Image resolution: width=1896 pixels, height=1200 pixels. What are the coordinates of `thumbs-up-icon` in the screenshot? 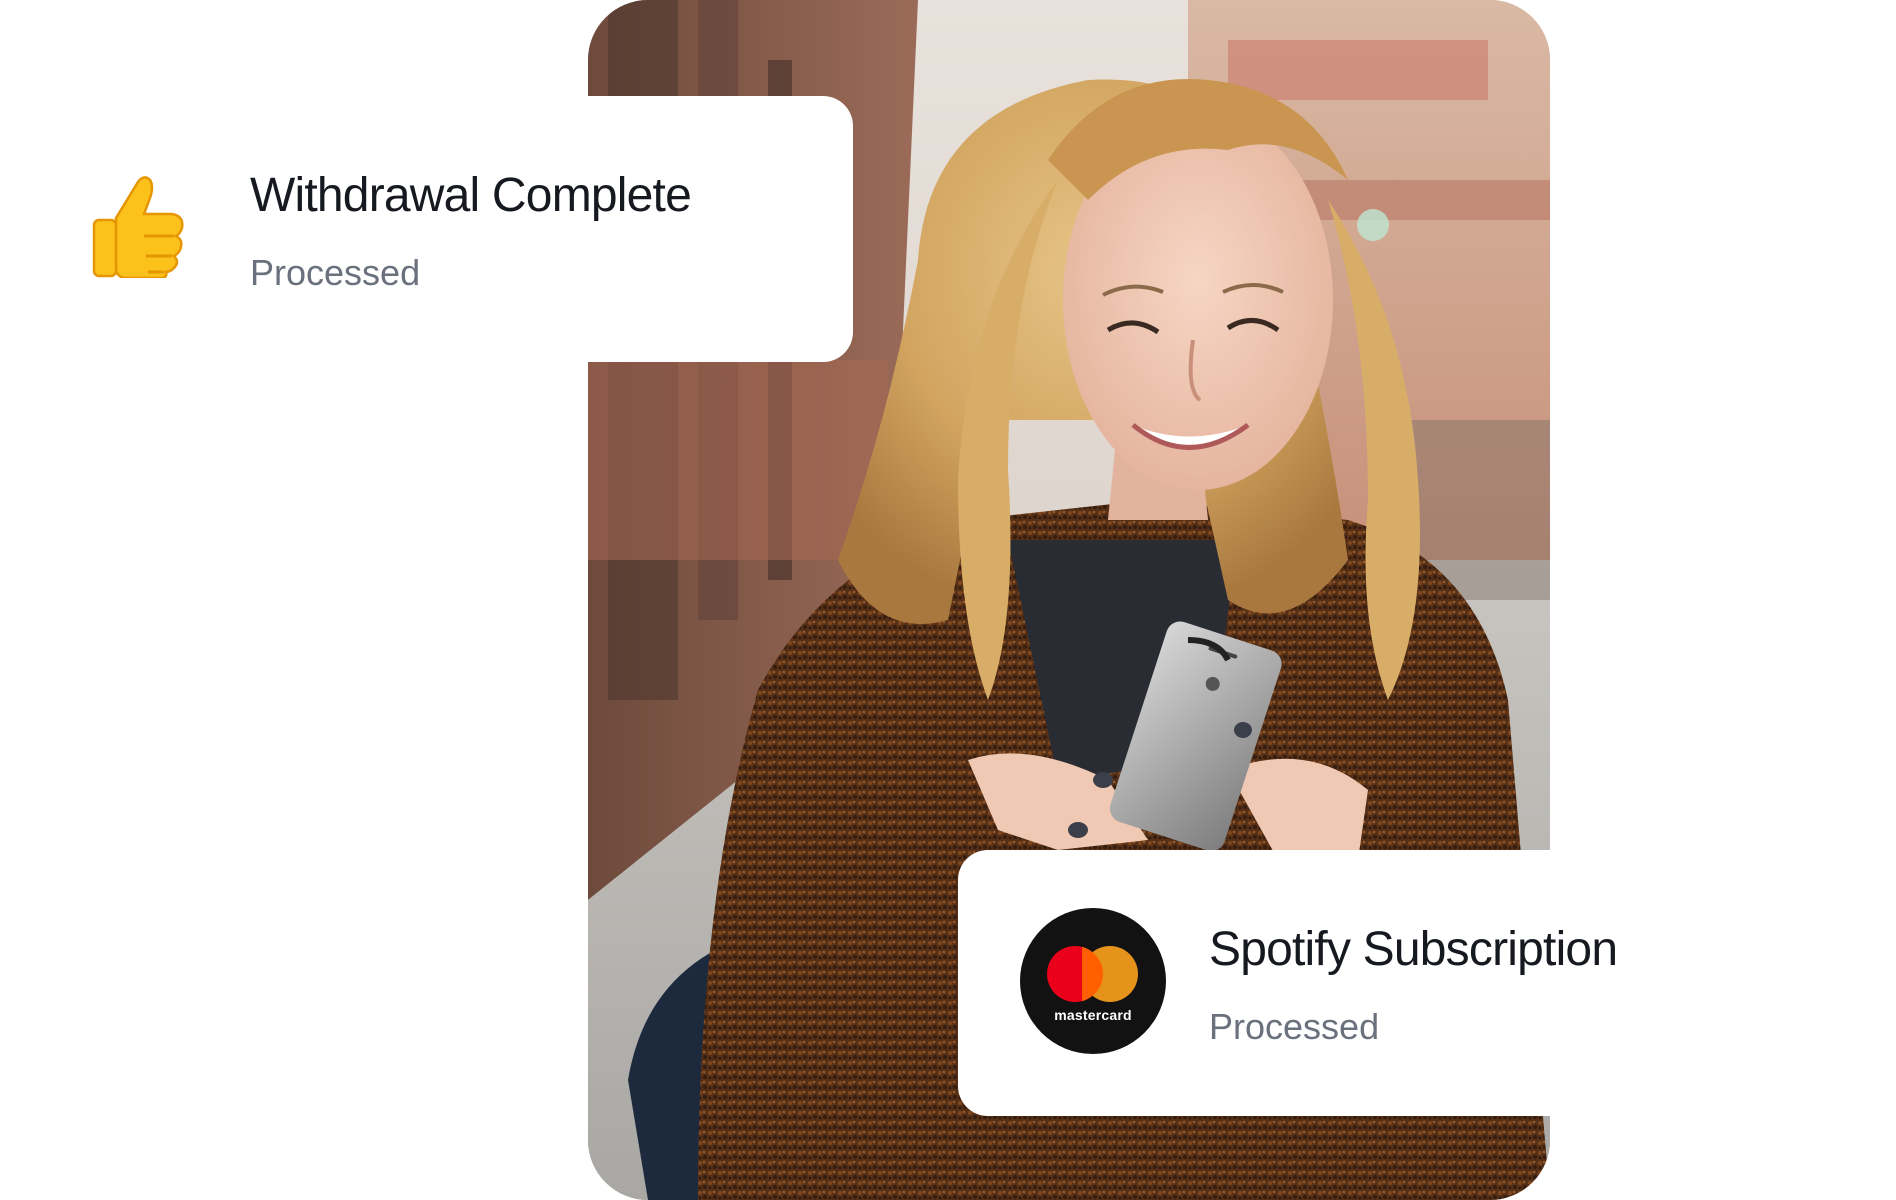 It's located at (138, 227).